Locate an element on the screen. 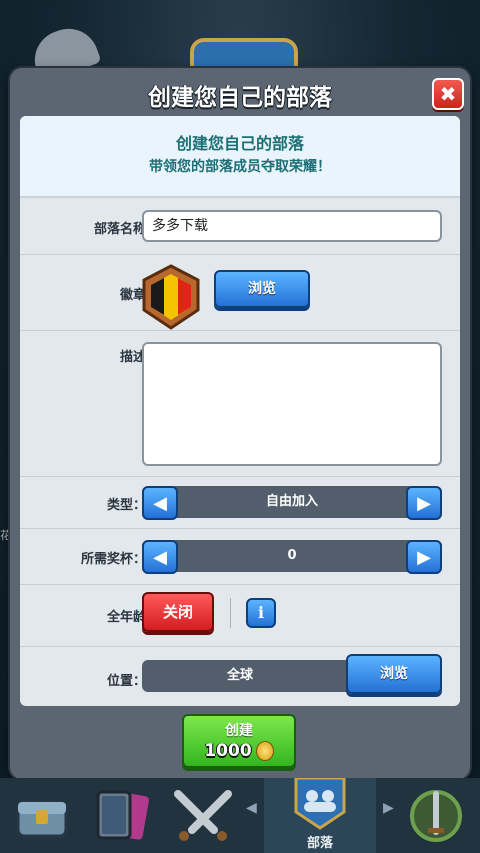 Image resolution: width=480 pixels, height=853 pixels. create-cost: 1000 is located at coordinates (239, 751).